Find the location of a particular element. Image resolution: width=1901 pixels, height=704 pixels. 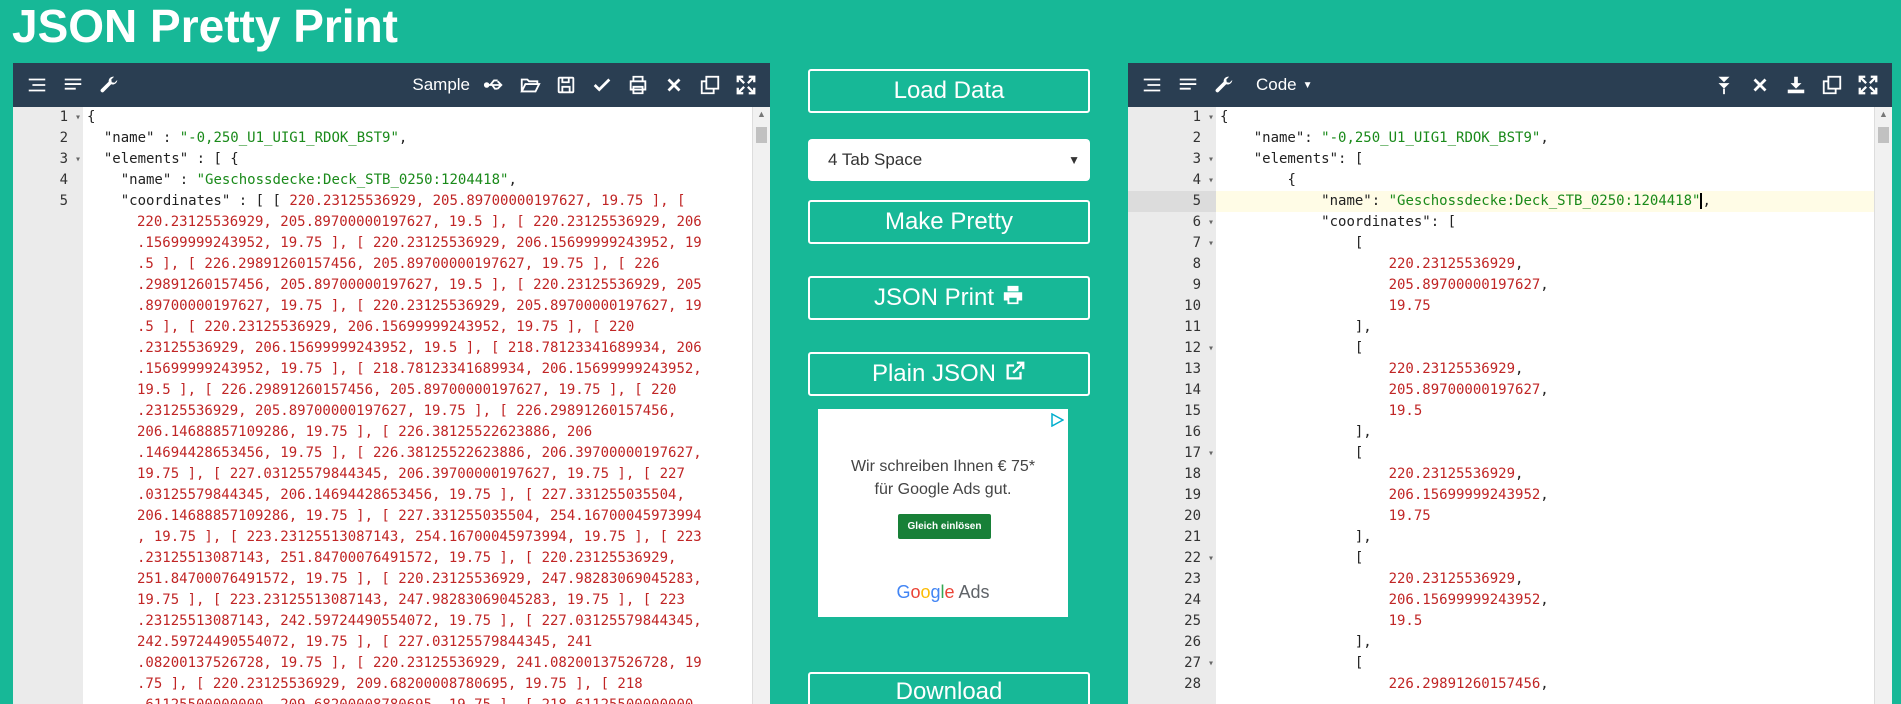

line-number: 7 is located at coordinates (1172, 243).